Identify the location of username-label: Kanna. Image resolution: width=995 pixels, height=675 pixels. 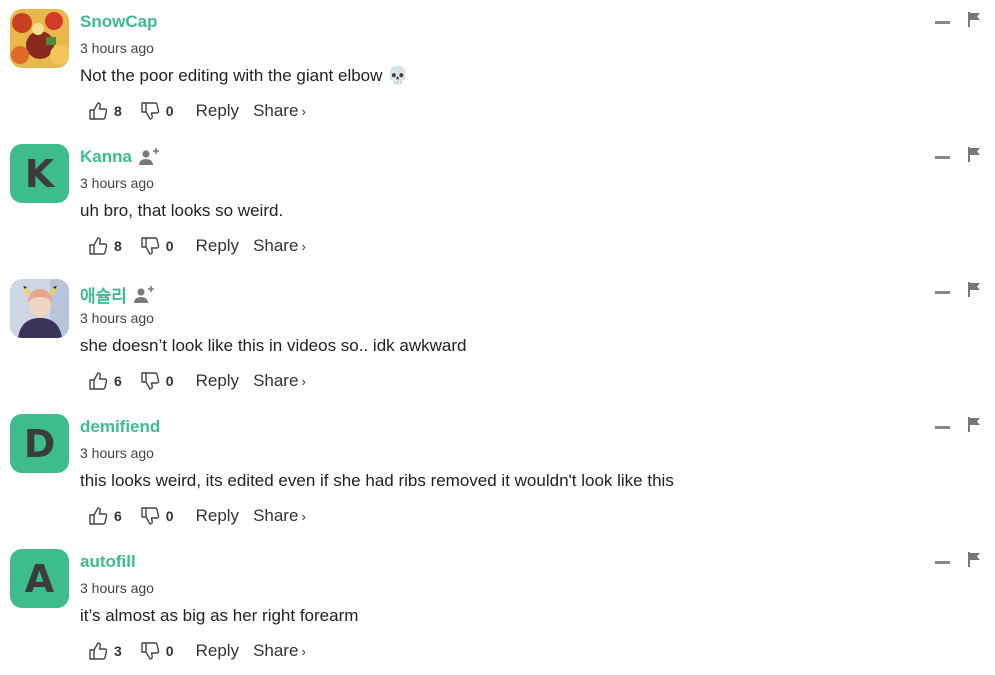
(106, 156).